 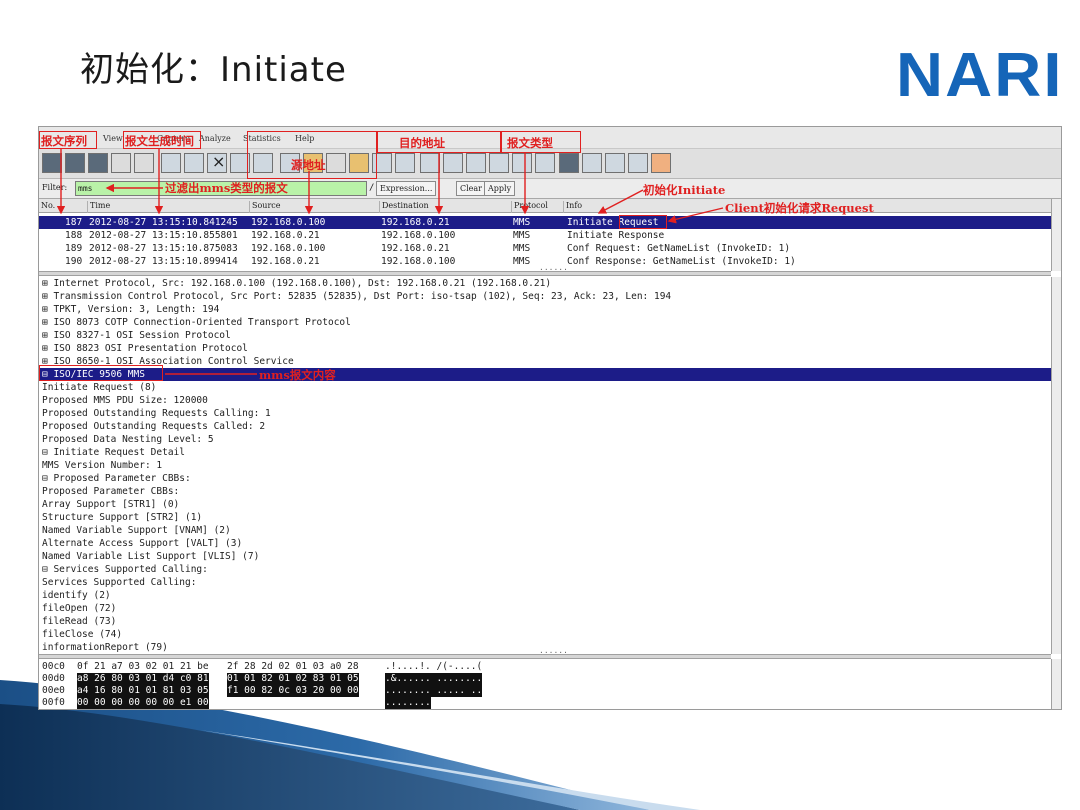 I want to click on slide-title: 初始化：Initiate, so click(x=213, y=70).